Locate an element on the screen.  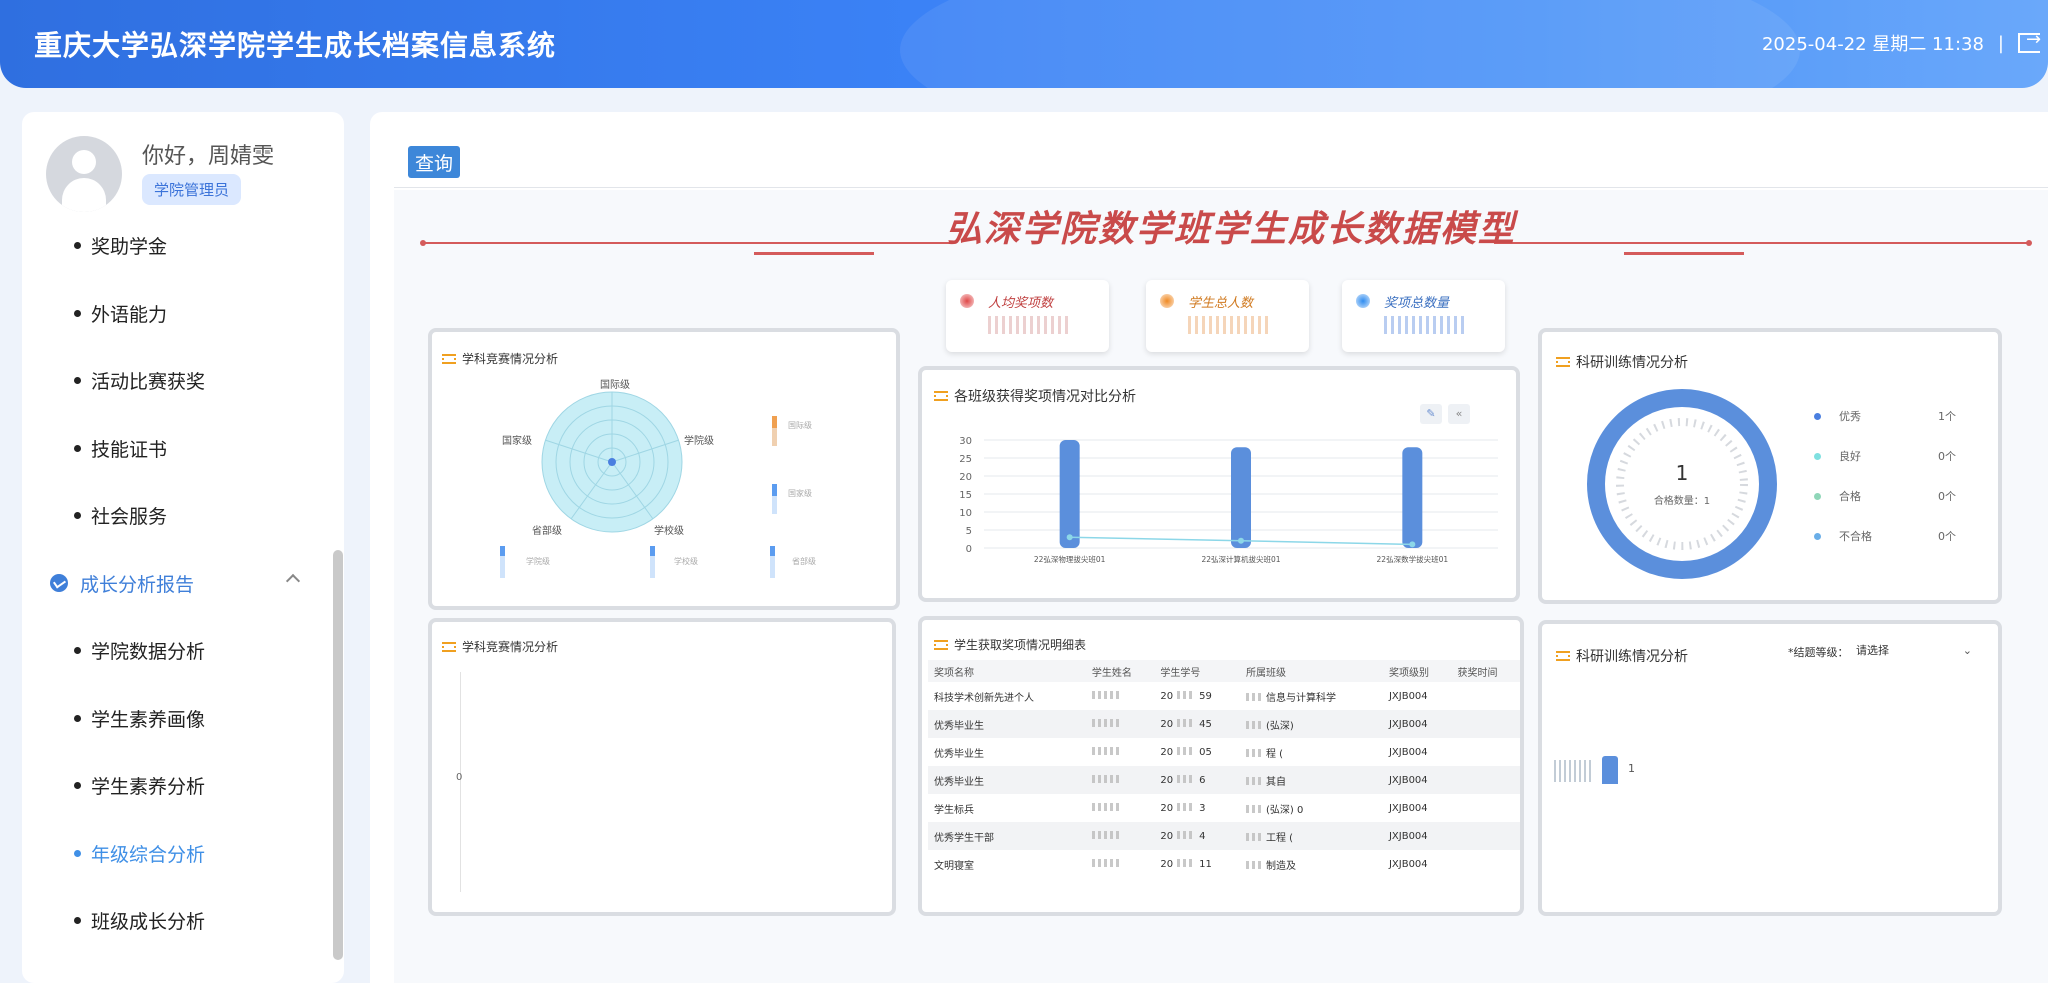
filter-select: 请选择 ⌄ is located at coordinates (1918, 651).